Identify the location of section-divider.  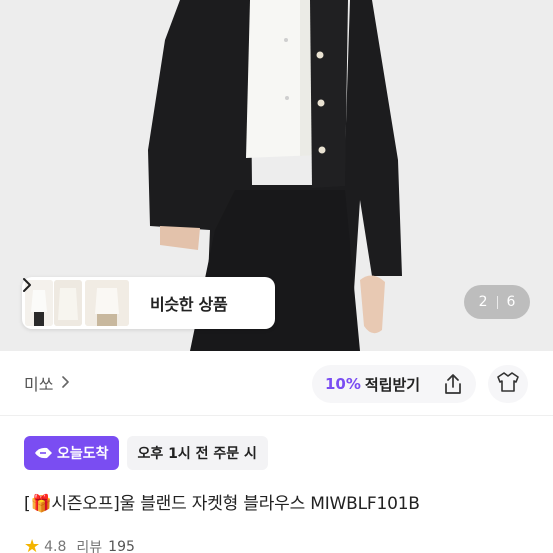
(276, 415).